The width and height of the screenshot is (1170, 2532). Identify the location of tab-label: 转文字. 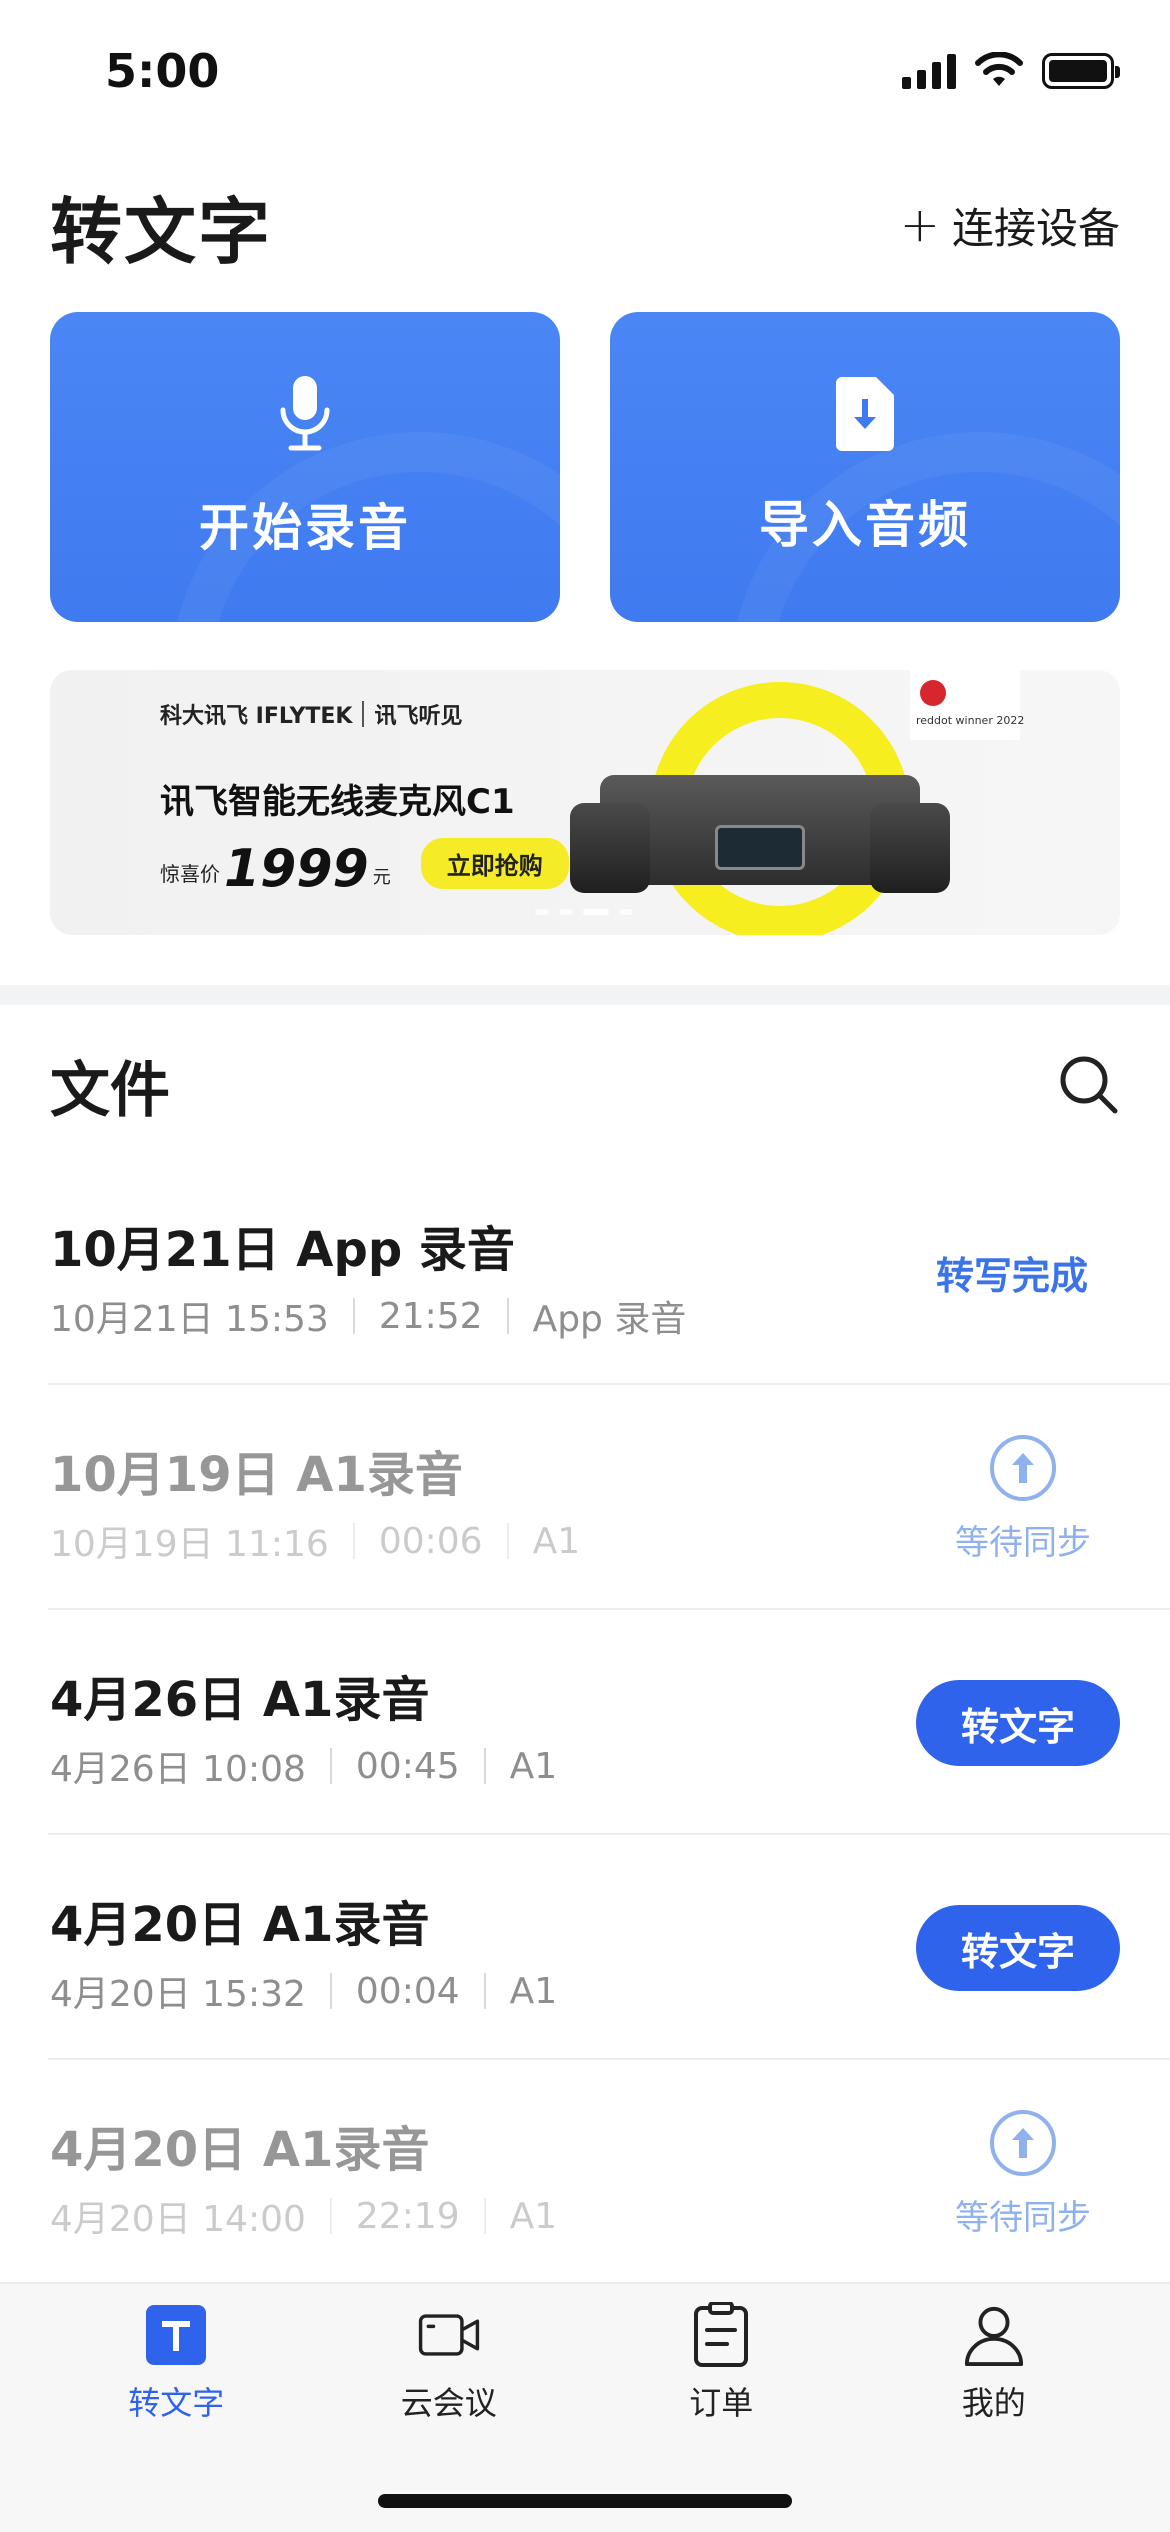
(176, 2403).